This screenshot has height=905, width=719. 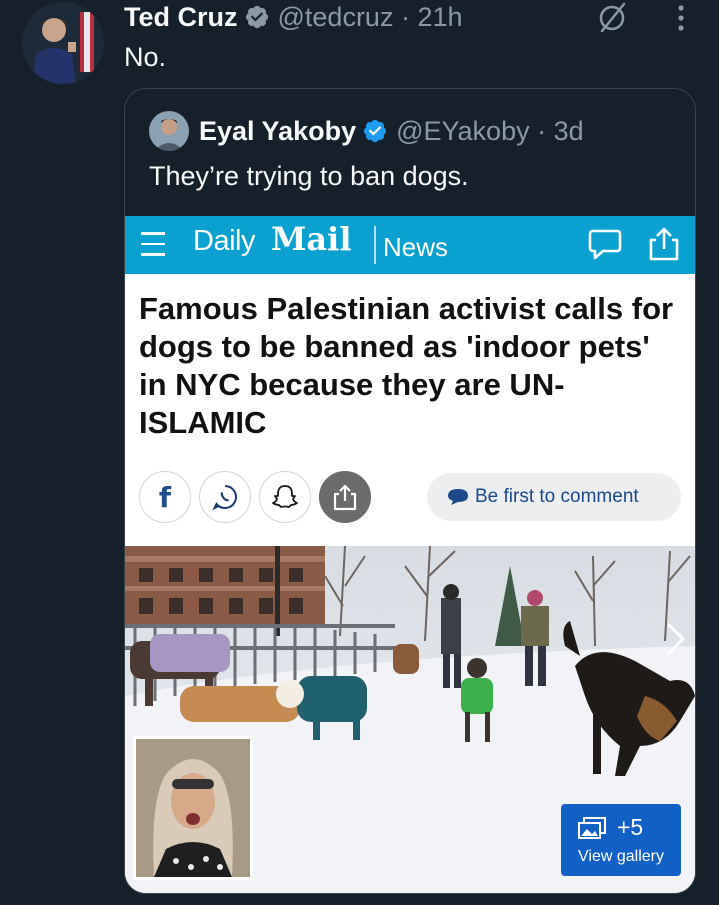 I want to click on comment-icon, so click(x=605, y=244).